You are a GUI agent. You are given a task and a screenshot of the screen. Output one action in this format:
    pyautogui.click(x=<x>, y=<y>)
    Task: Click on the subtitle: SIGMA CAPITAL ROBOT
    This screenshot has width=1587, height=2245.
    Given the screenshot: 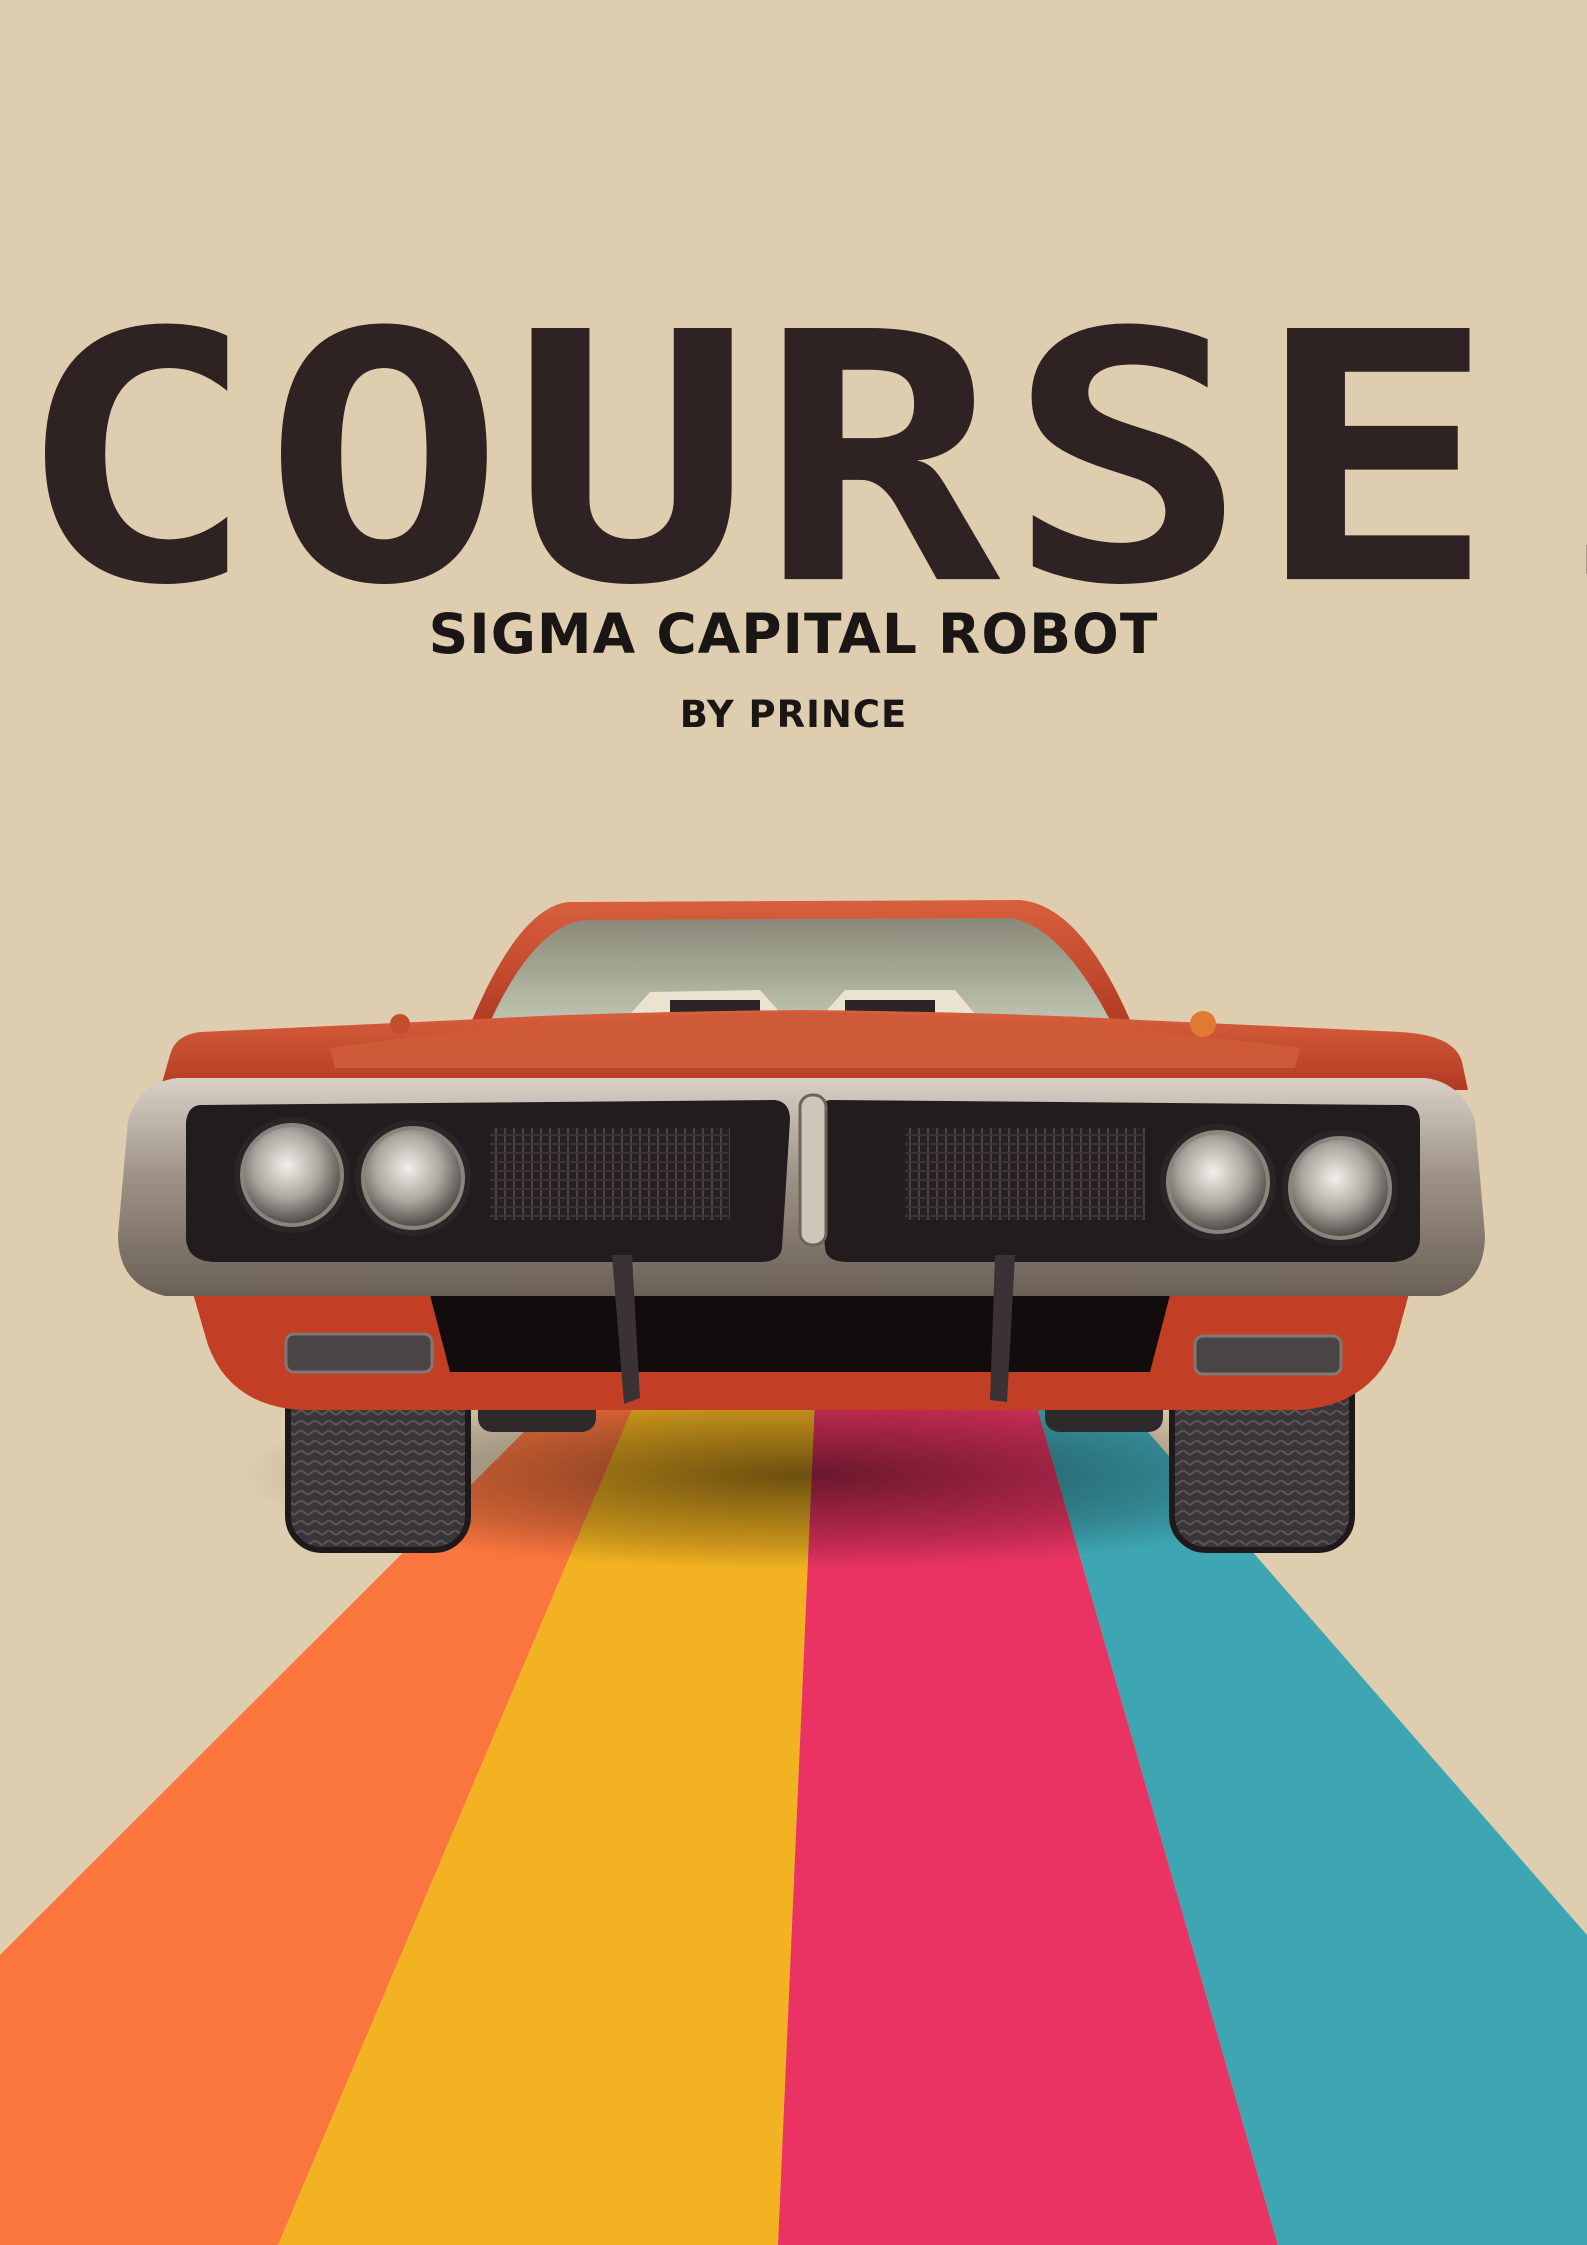 What is the action you would take?
    pyautogui.click(x=793, y=634)
    